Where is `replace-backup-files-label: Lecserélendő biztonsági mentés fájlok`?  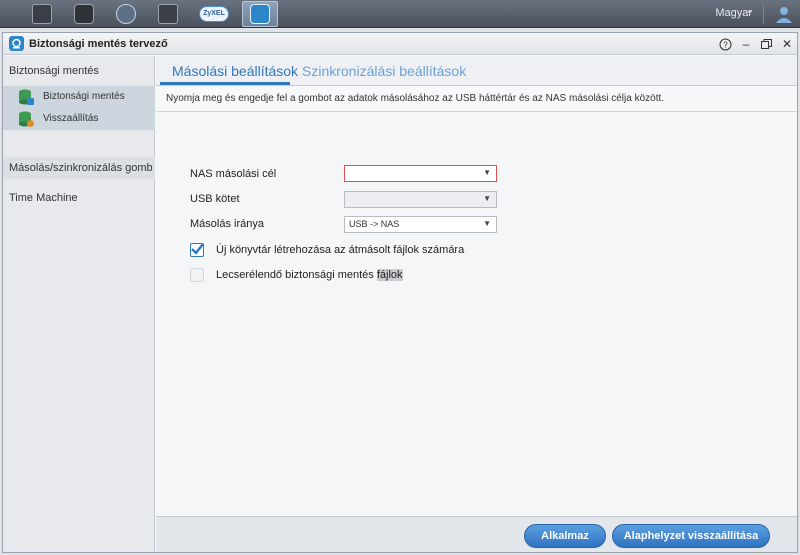
replace-backup-files-label: Lecserélendő biztonsági mentés fájlok is located at coordinates (309, 275).